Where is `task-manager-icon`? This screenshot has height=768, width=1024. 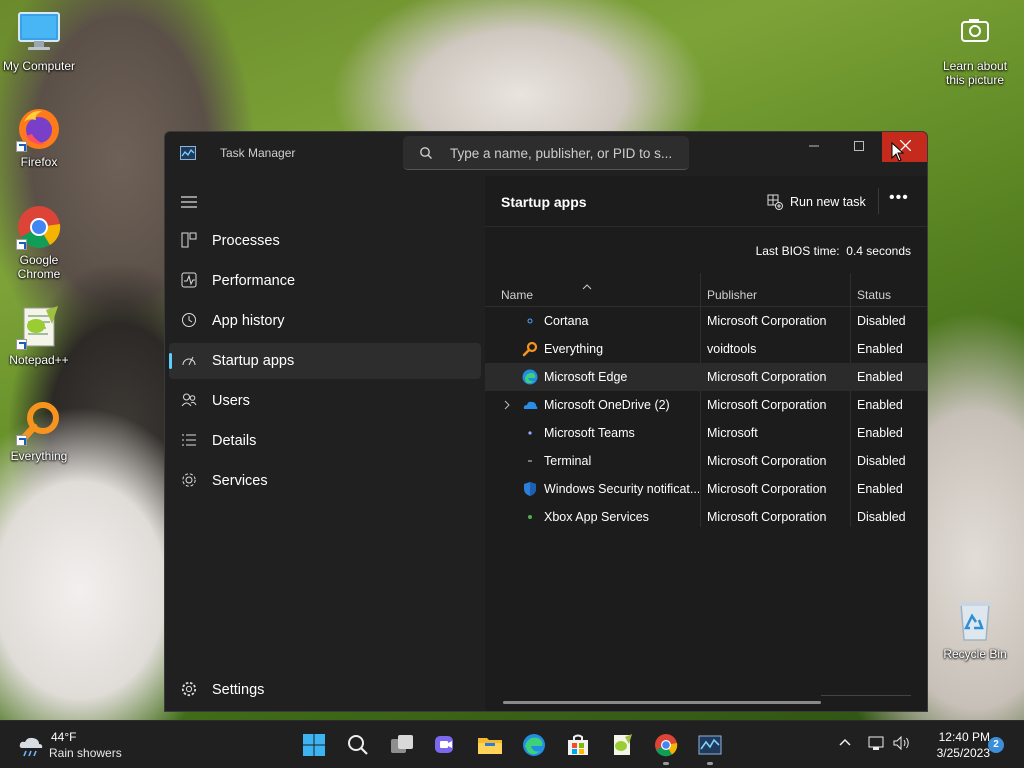 task-manager-icon is located at coordinates (188, 153).